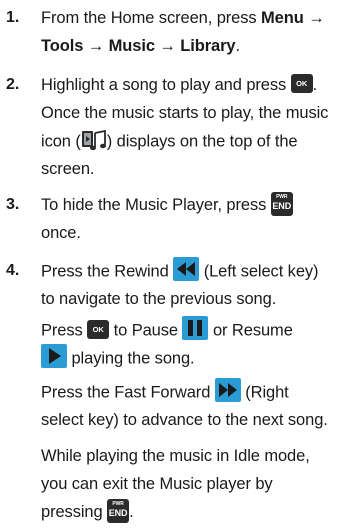 The width and height of the screenshot is (353, 532). I want to click on pause-icon, so click(195, 329).